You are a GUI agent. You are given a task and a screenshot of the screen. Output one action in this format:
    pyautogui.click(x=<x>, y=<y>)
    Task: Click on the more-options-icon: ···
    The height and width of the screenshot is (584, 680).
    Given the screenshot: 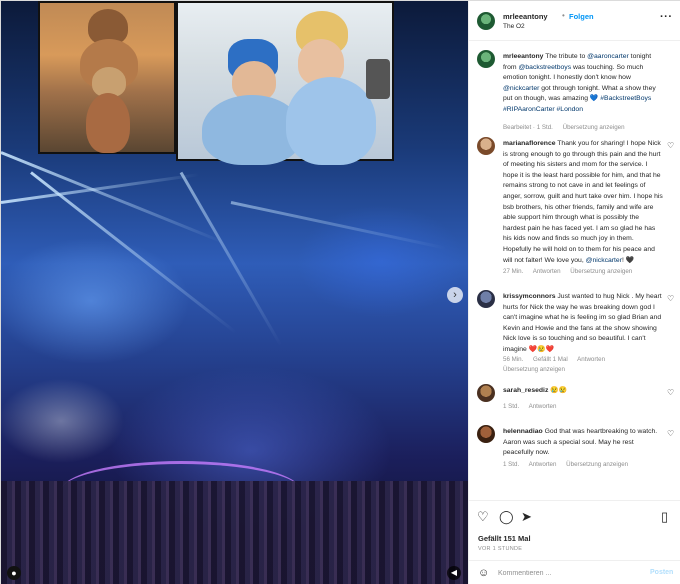 What is the action you would take?
    pyautogui.click(x=666, y=17)
    